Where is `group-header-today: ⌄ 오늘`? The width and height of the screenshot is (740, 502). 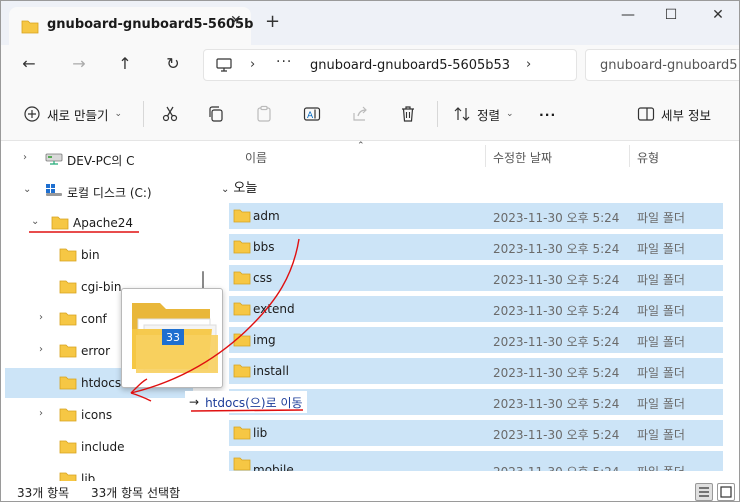
group-header-today: ⌄ 오늘 is located at coordinates (239, 186).